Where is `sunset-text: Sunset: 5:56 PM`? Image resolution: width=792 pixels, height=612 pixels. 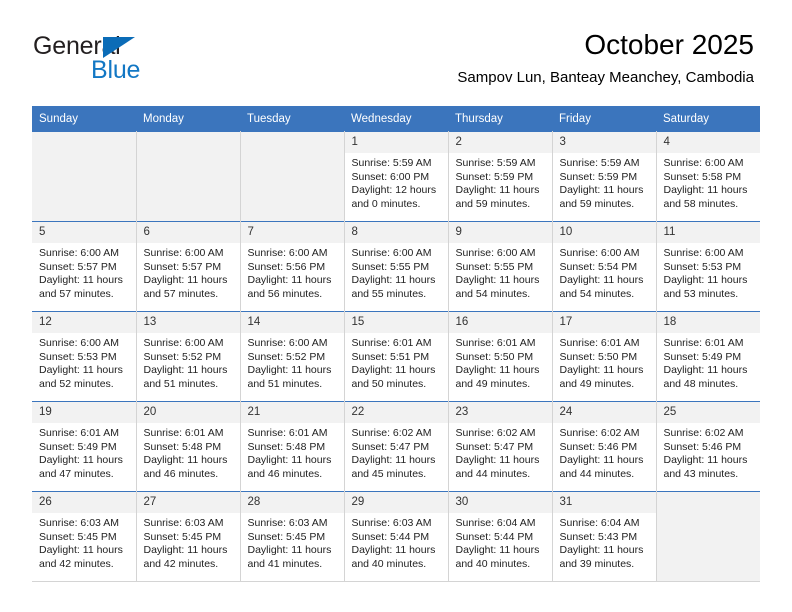
sunset-text: Sunset: 5:56 PM is located at coordinates (286, 266).